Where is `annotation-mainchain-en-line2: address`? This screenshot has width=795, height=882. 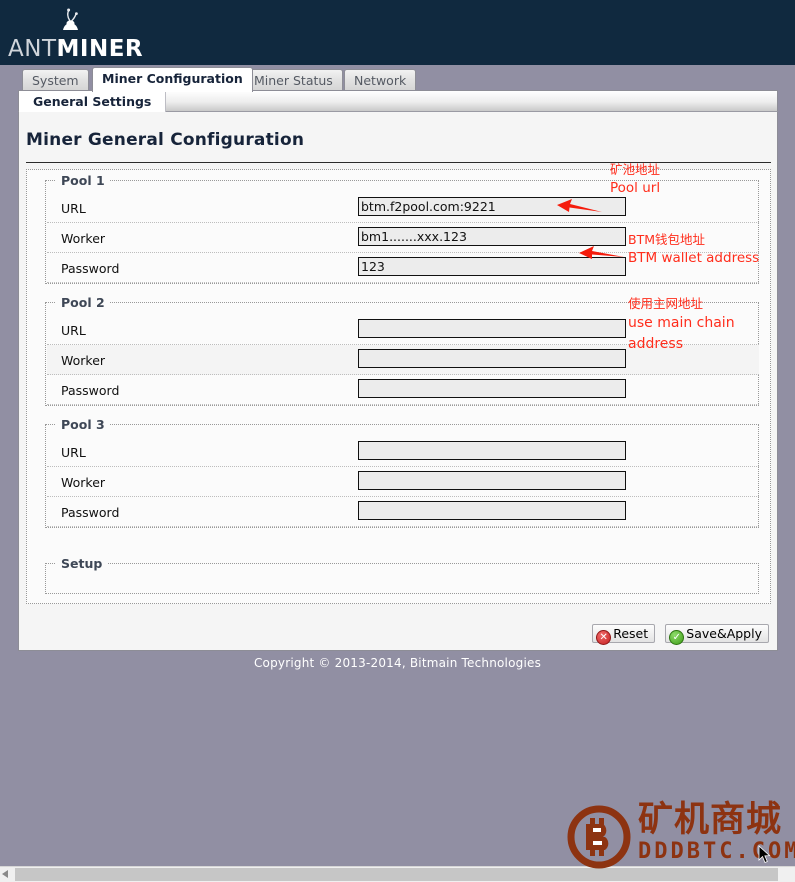 annotation-mainchain-en-line2: address is located at coordinates (656, 344).